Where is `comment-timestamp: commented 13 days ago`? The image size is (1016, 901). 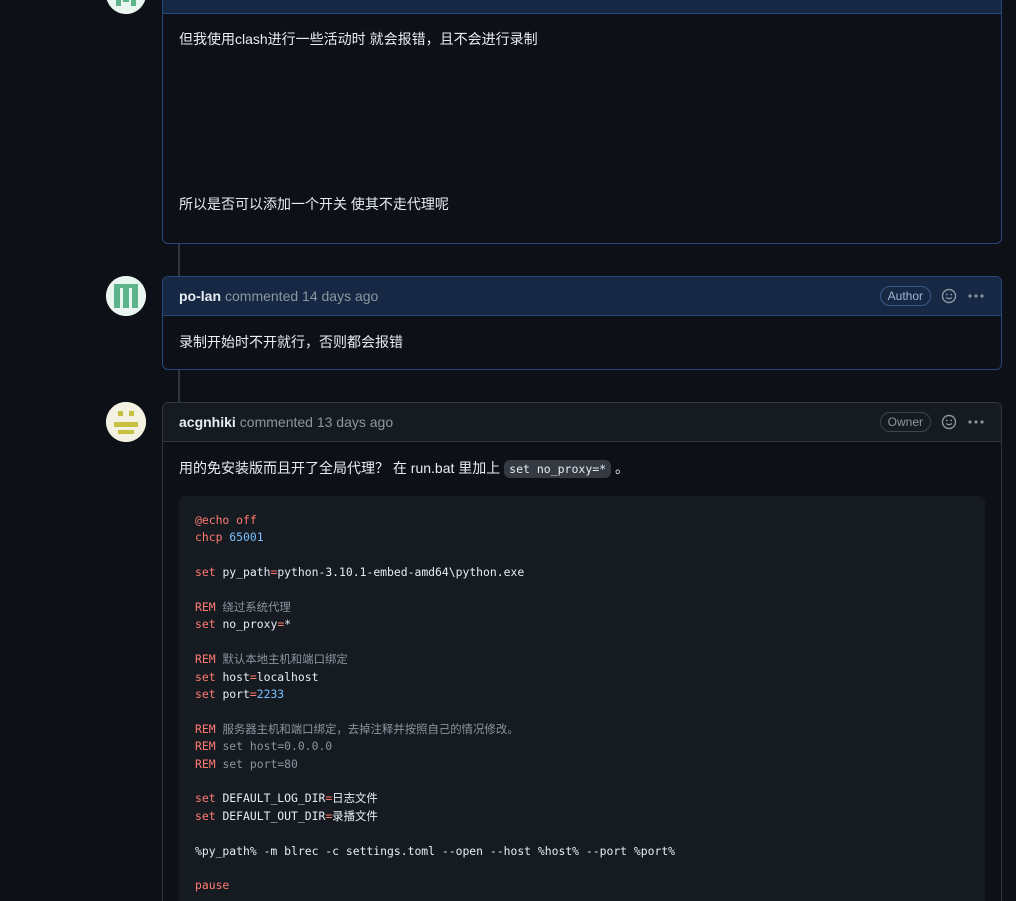
comment-timestamp: commented 13 days ago is located at coordinates (316, 422).